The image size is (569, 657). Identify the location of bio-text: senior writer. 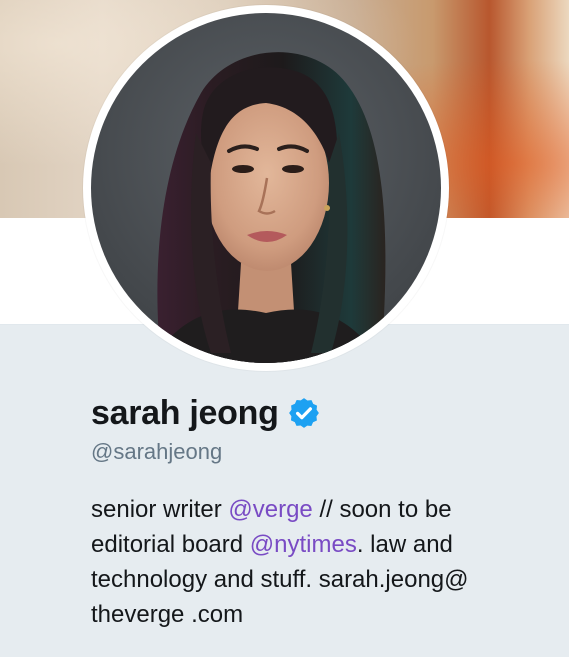
(160, 509).